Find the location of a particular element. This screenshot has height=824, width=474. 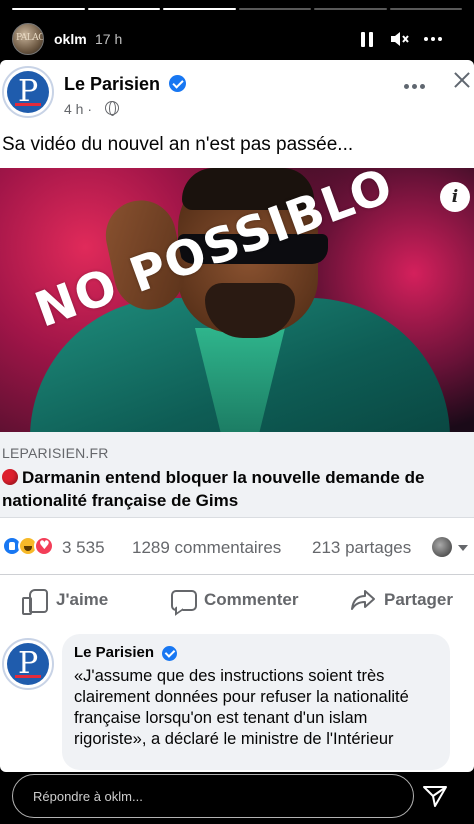

reply-field is located at coordinates (213, 796).